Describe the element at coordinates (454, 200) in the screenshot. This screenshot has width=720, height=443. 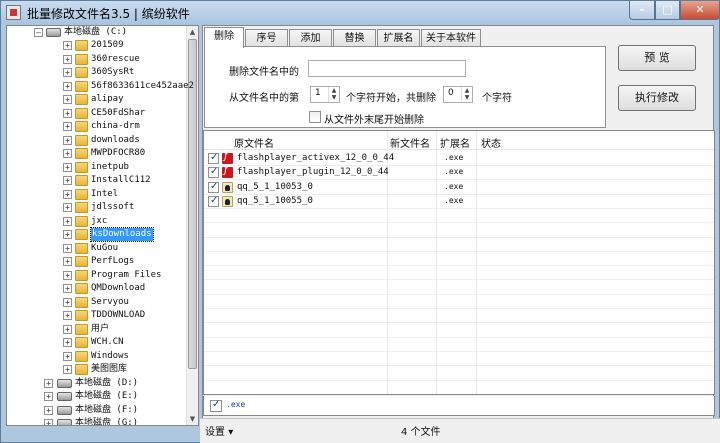
I see `file-extension: .exe` at that location.